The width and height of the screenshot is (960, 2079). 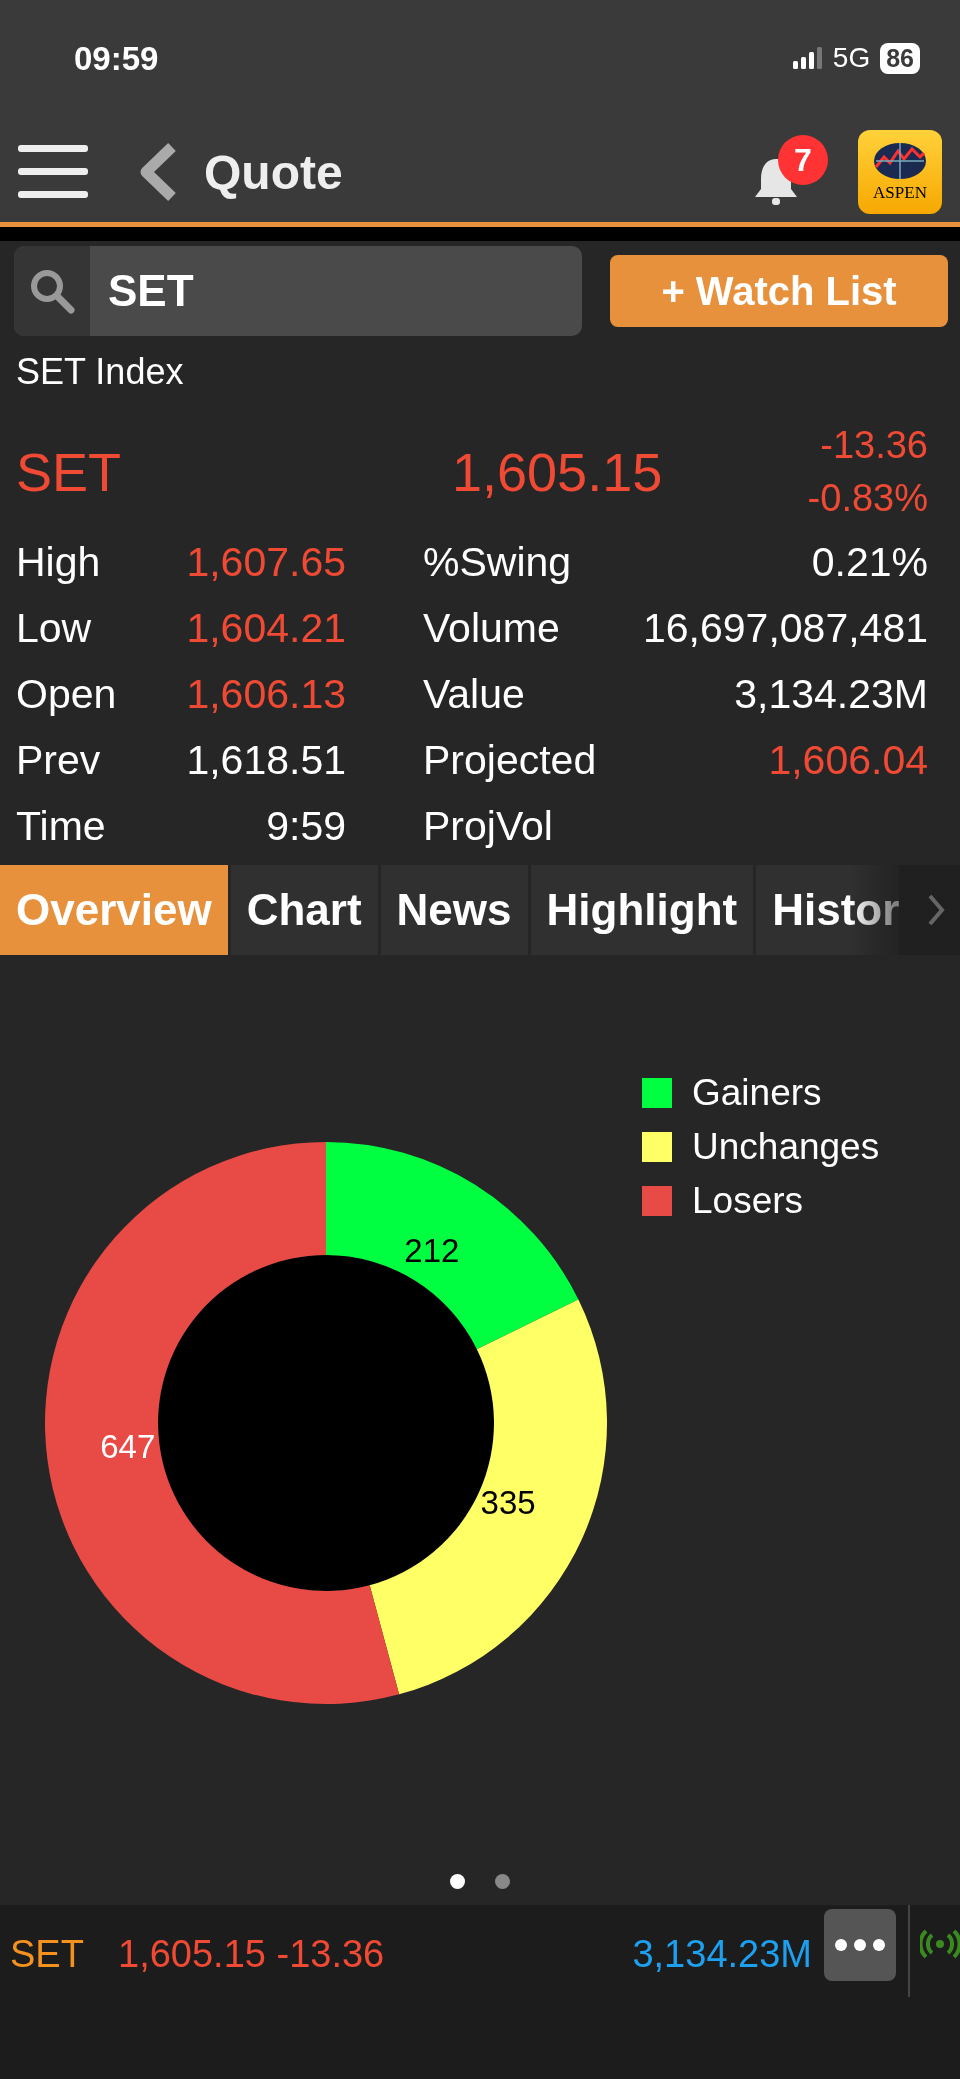 What do you see at coordinates (558, 472) in the screenshot?
I see `last-price: 1,605.15` at bounding box center [558, 472].